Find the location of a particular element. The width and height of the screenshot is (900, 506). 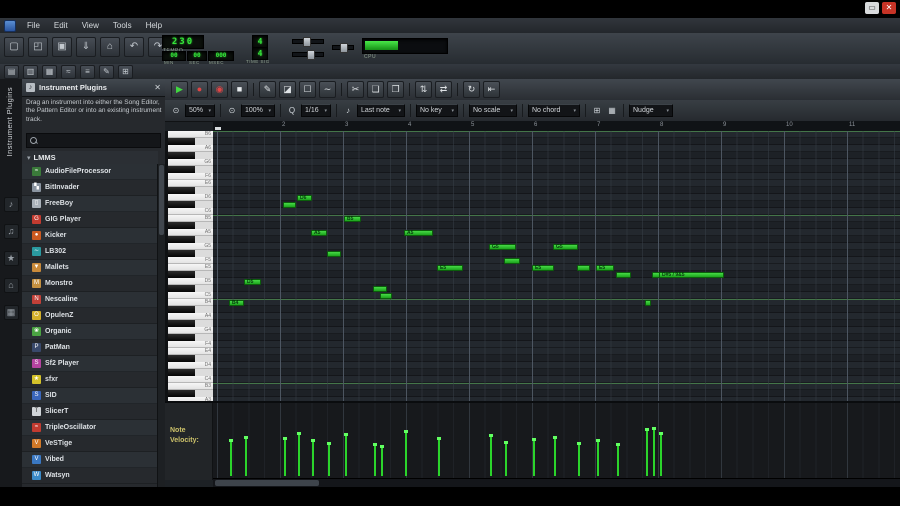

piano-key-F#6 is located at coordinates (190, 169).